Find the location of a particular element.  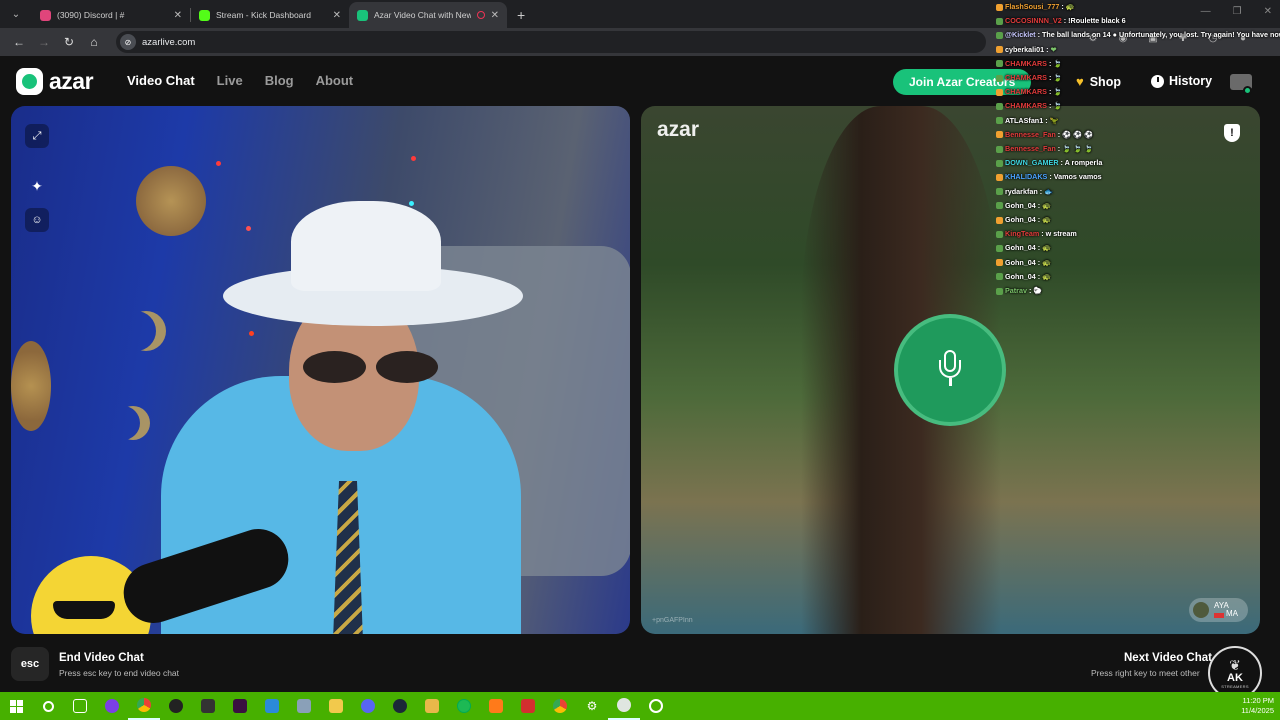

game-icon is located at coordinates (208, 706).